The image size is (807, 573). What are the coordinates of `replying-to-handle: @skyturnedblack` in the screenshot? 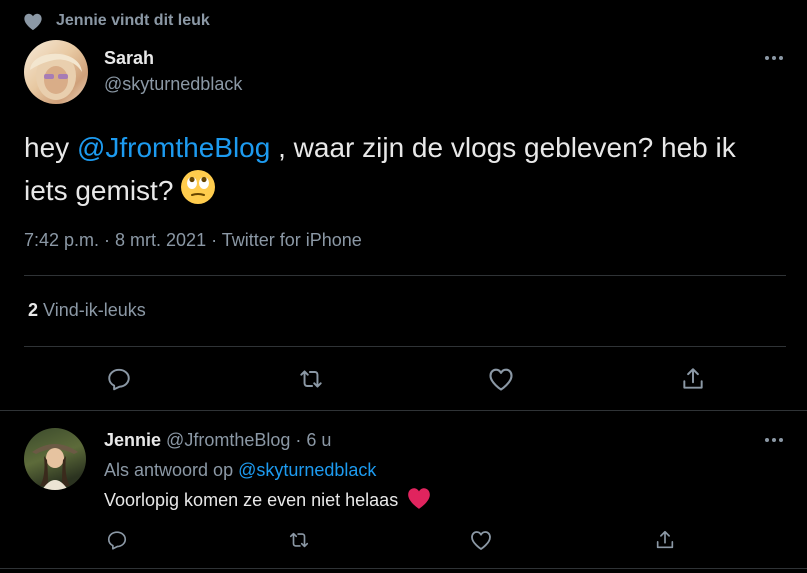 It's located at (307, 470).